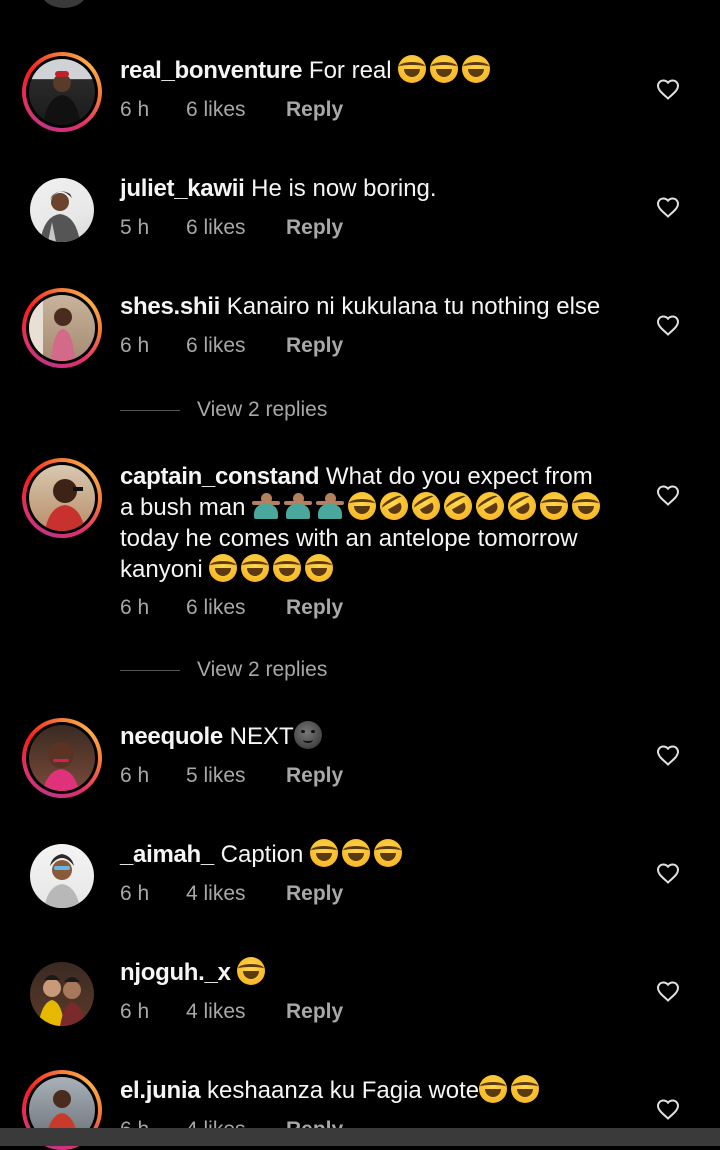  I want to click on comment-text: _aimah_ Caption, so click(380, 854).